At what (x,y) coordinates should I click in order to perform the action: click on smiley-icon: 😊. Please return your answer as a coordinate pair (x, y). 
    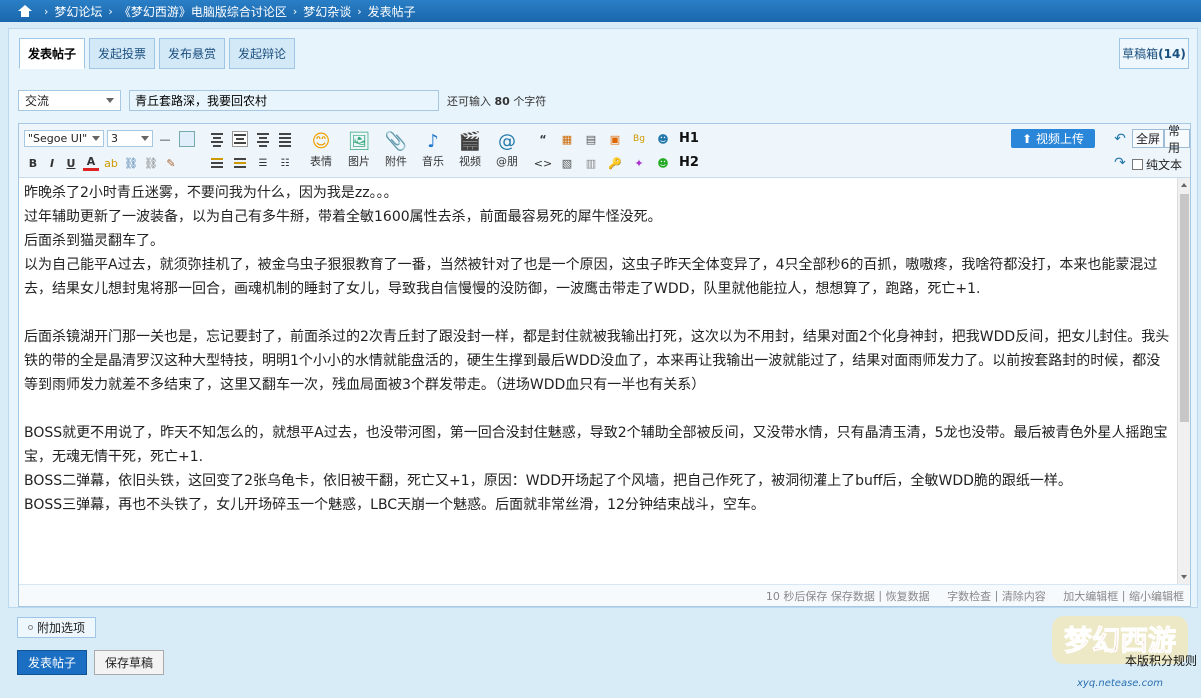
    Looking at the image, I should click on (321, 141).